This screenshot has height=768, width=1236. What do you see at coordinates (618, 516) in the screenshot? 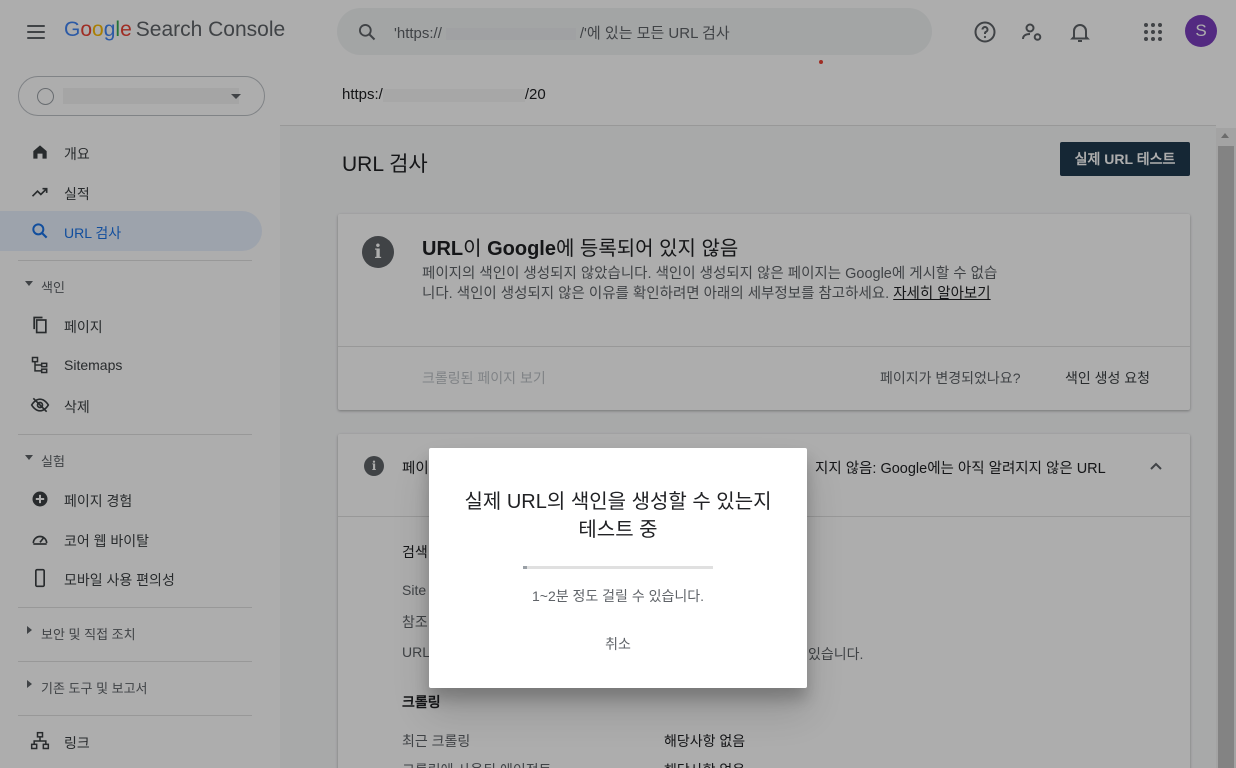
I see `dialog-title: 실제 URL의 색인을 생성할 수 있는지 테스트 중` at bounding box center [618, 516].